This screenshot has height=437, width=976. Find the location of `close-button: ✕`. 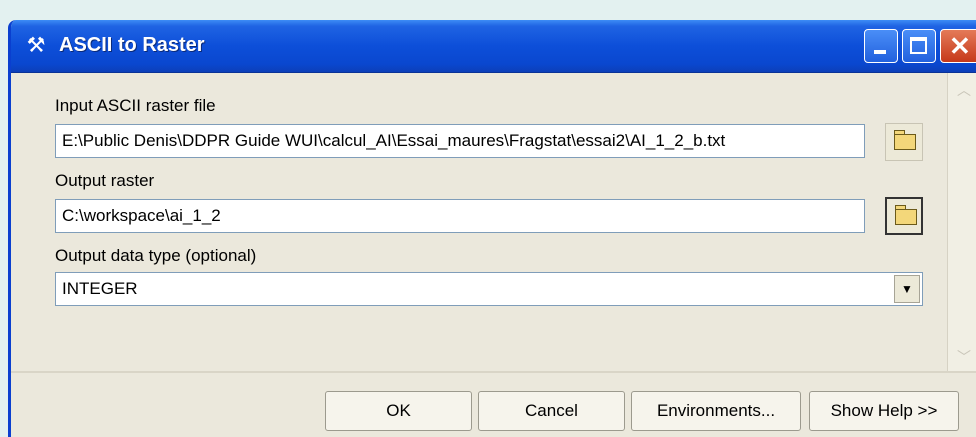

close-button: ✕ is located at coordinates (958, 46).